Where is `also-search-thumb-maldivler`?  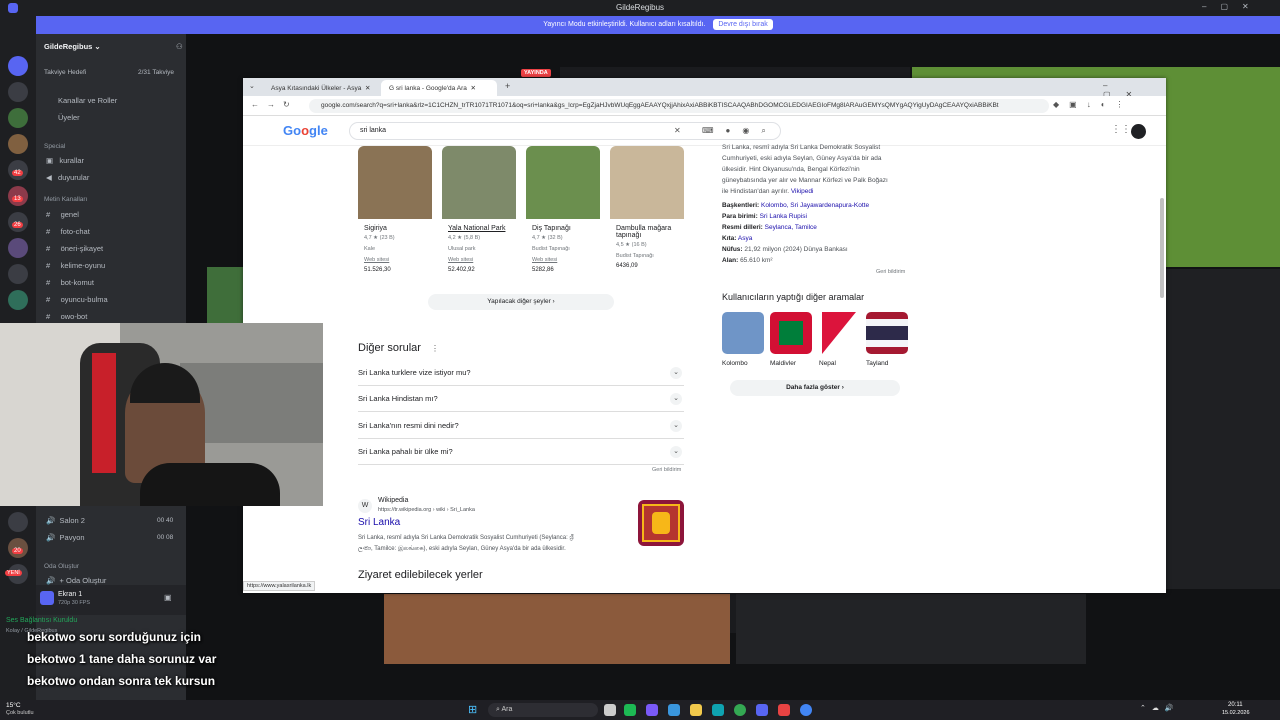
also-search-thumb-maldivler is located at coordinates (791, 333).